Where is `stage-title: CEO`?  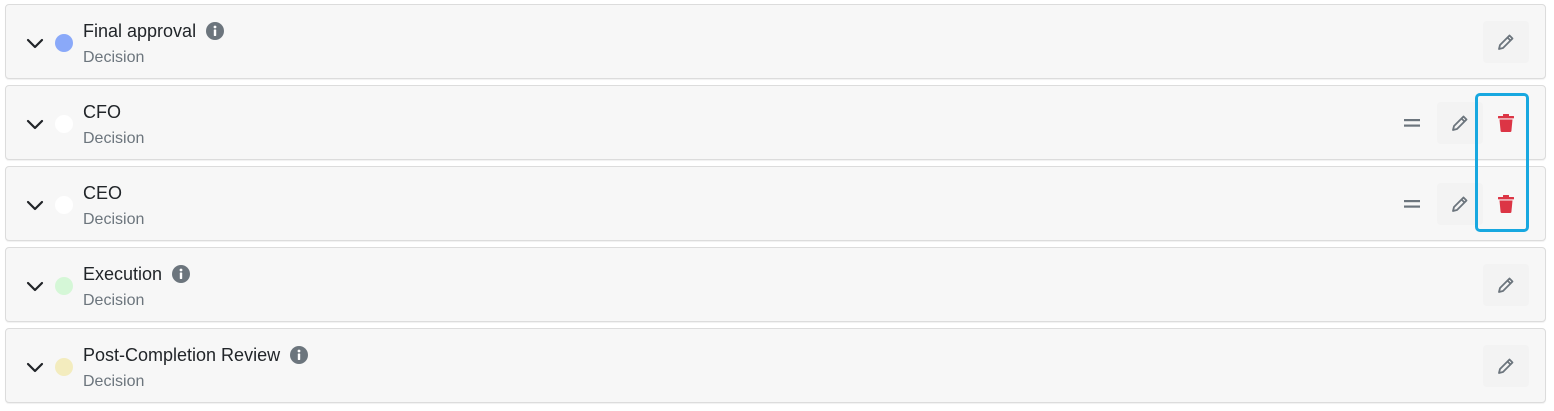
stage-title: CEO is located at coordinates (103, 193).